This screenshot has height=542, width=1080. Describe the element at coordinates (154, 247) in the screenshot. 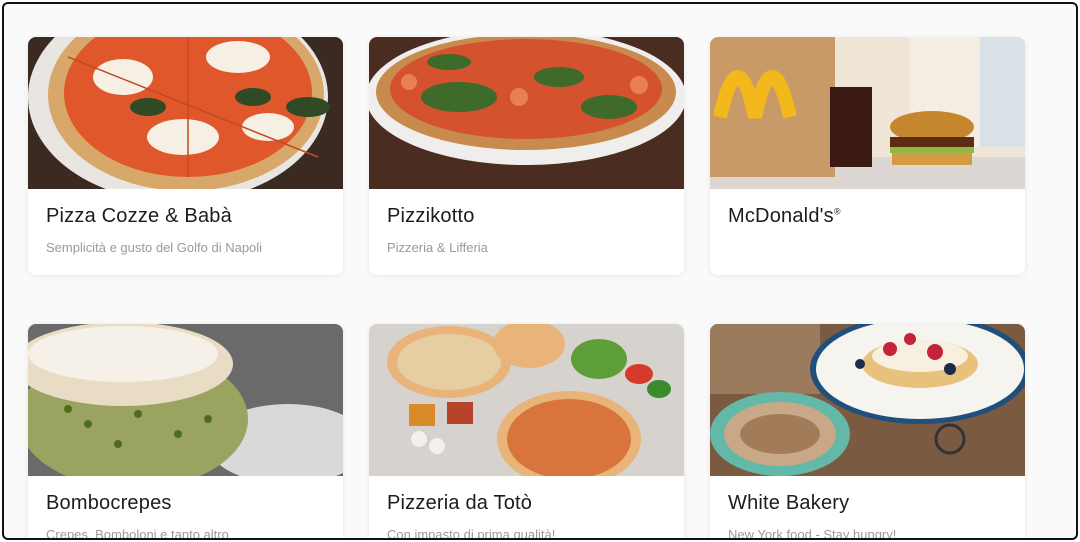

I see `restaurant-description: Semplicità e gusto del Golfo di Napoli` at that location.